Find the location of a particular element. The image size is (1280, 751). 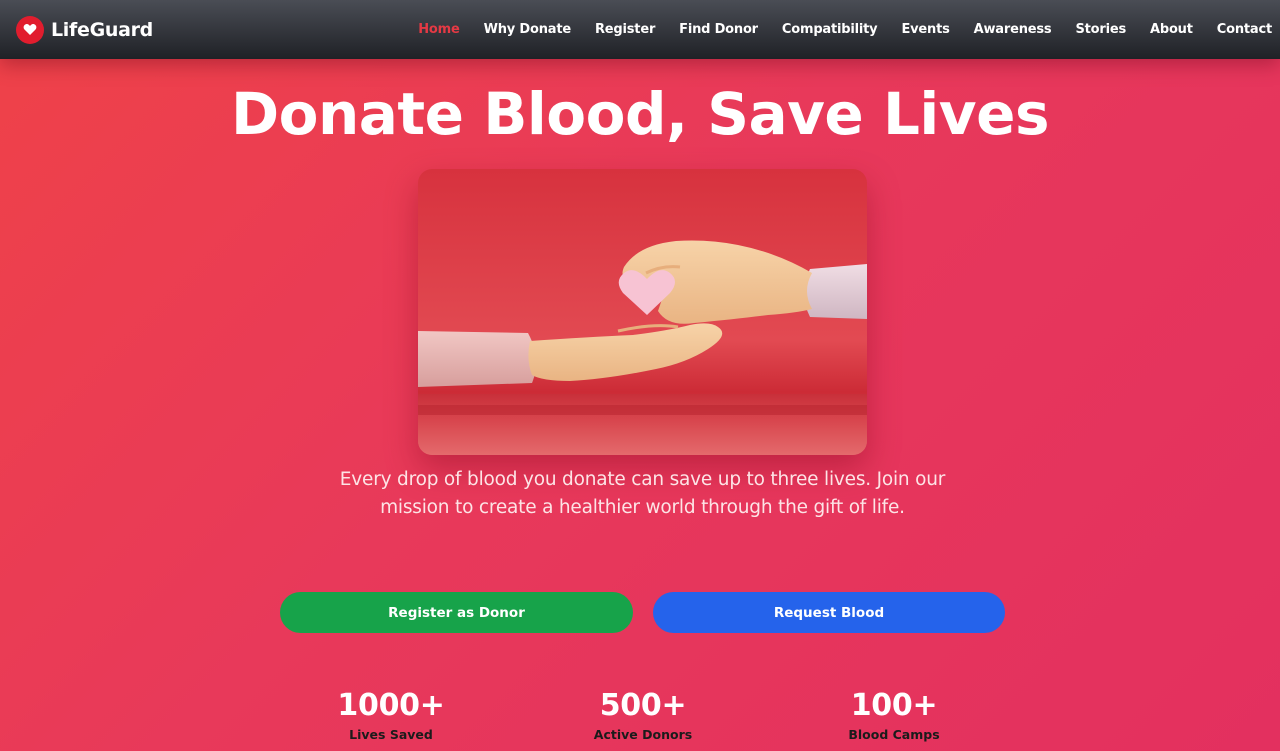

register-donor-button: Register as Donor is located at coordinates (456, 612).